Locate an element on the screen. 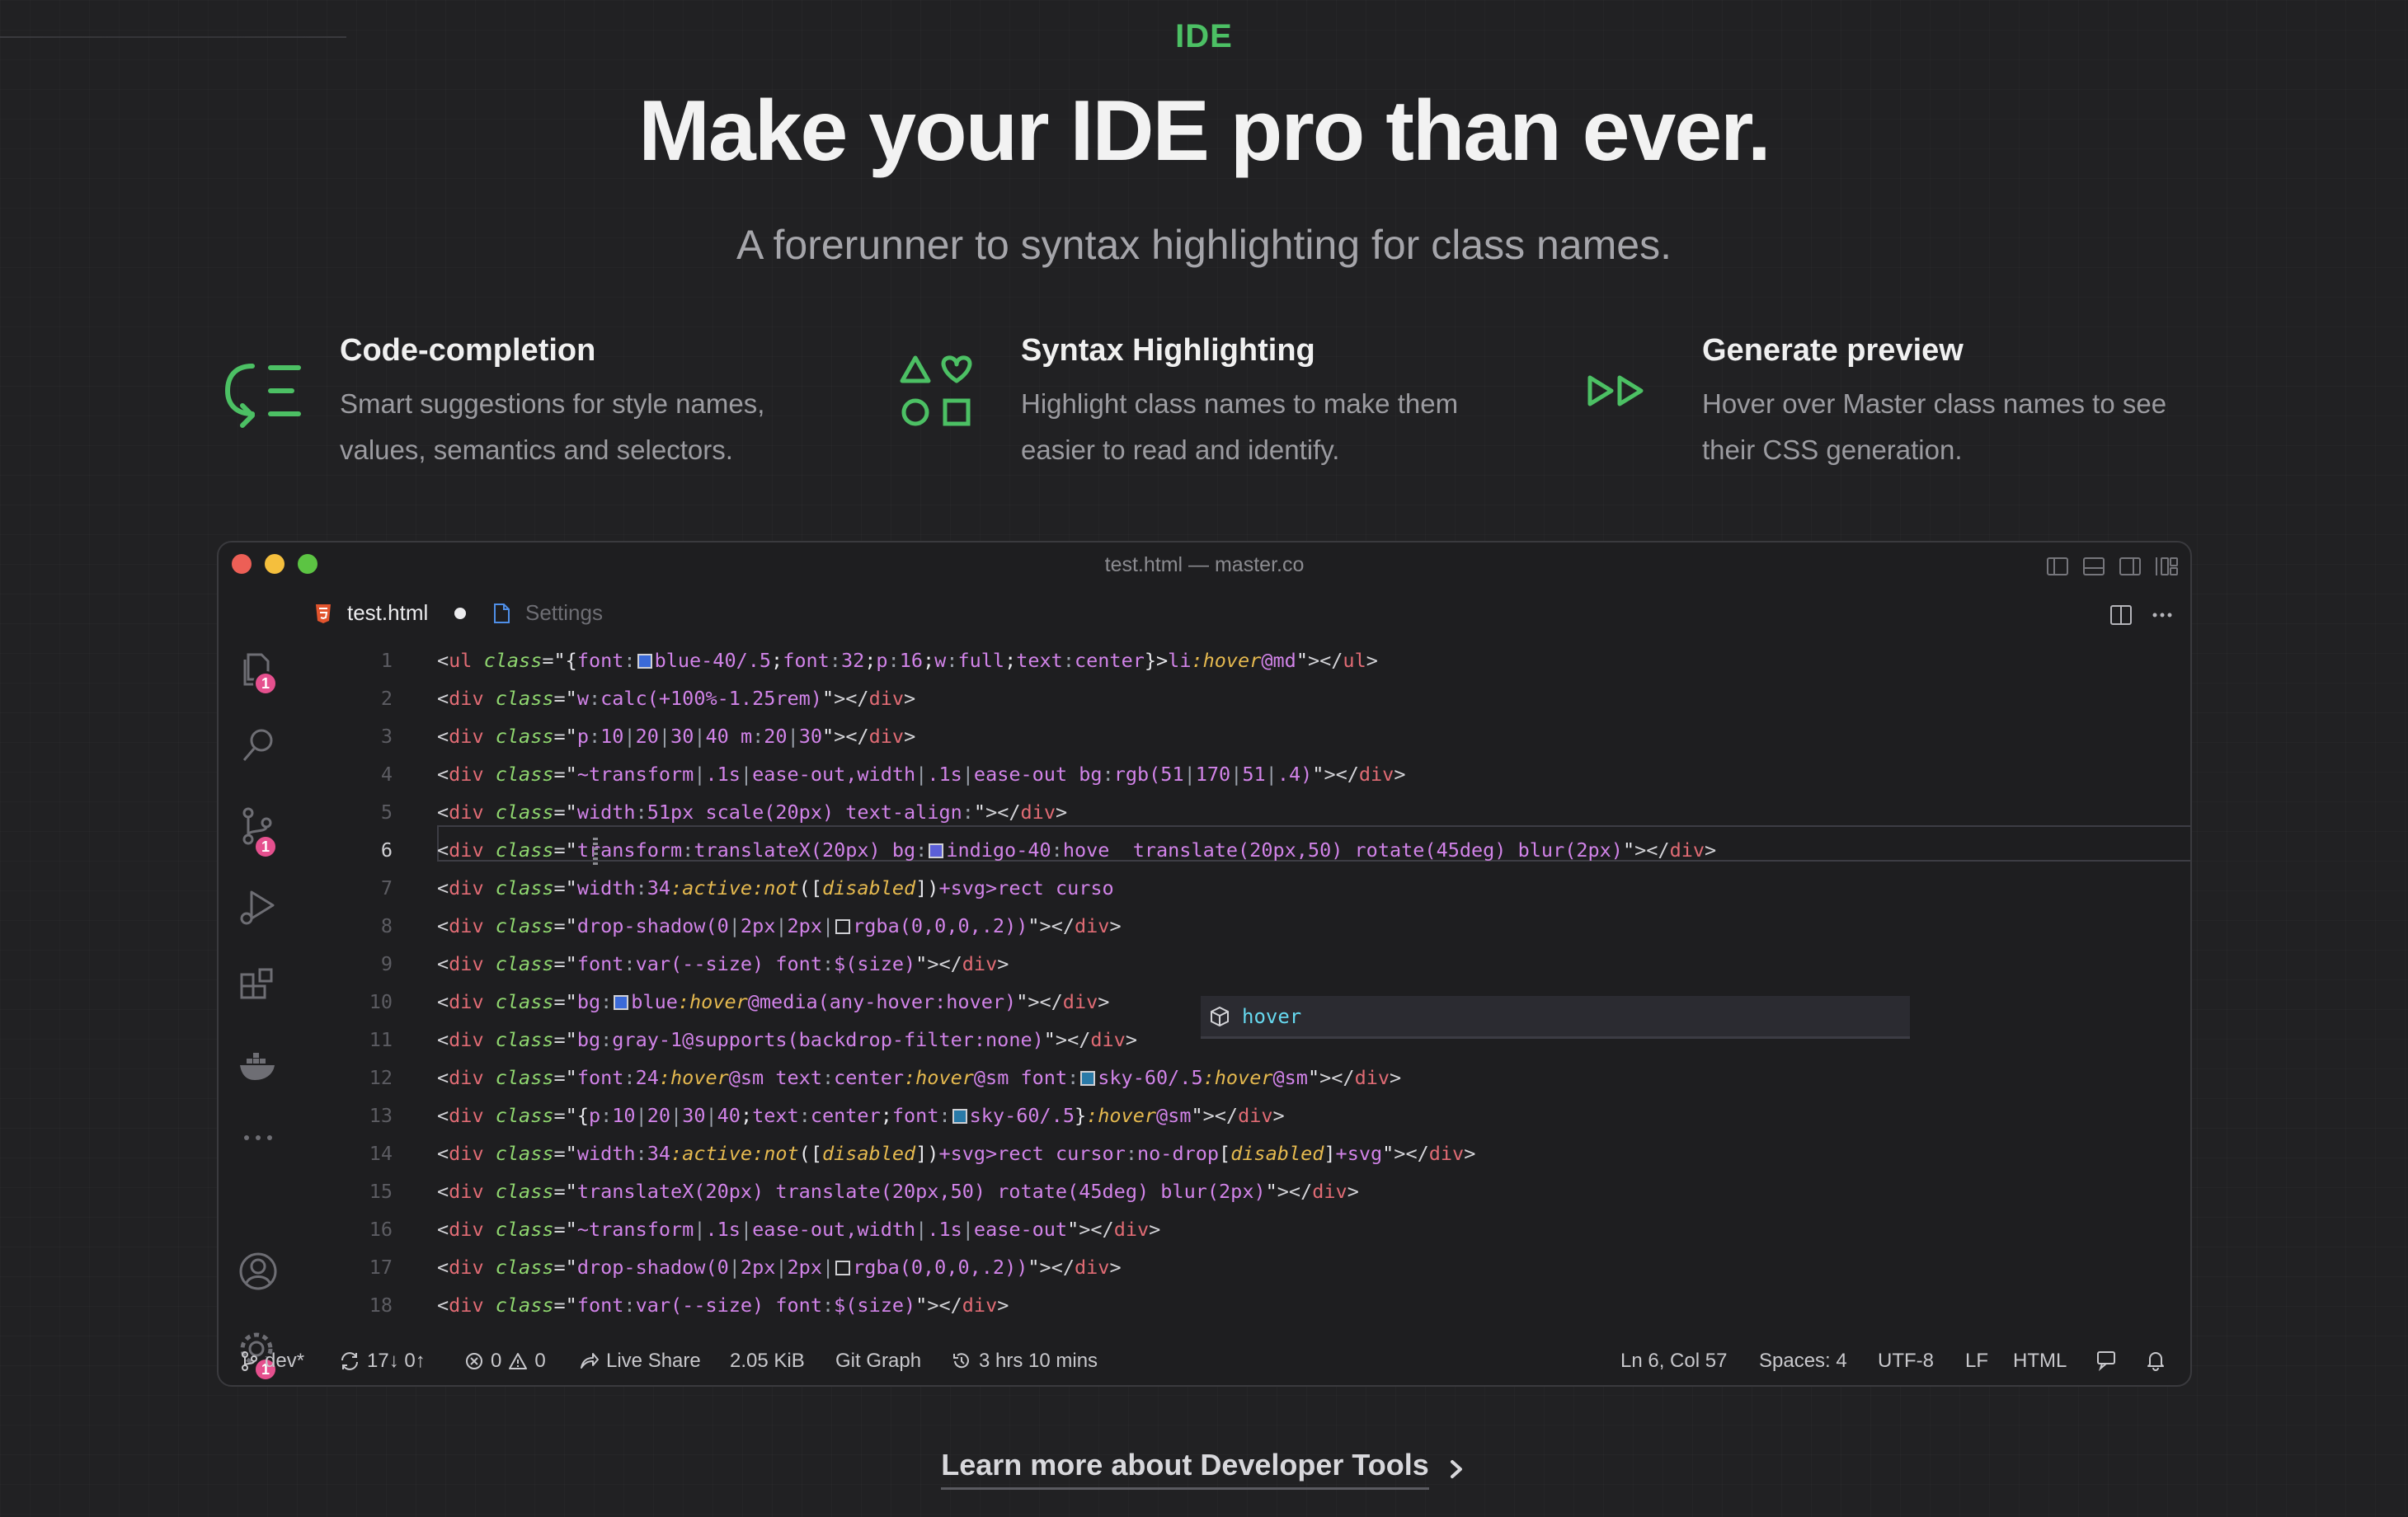 Image resolution: width=2408 pixels, height=1517 pixels. cursor-position-label: Ln 6, Col 57 is located at coordinates (1674, 1361).